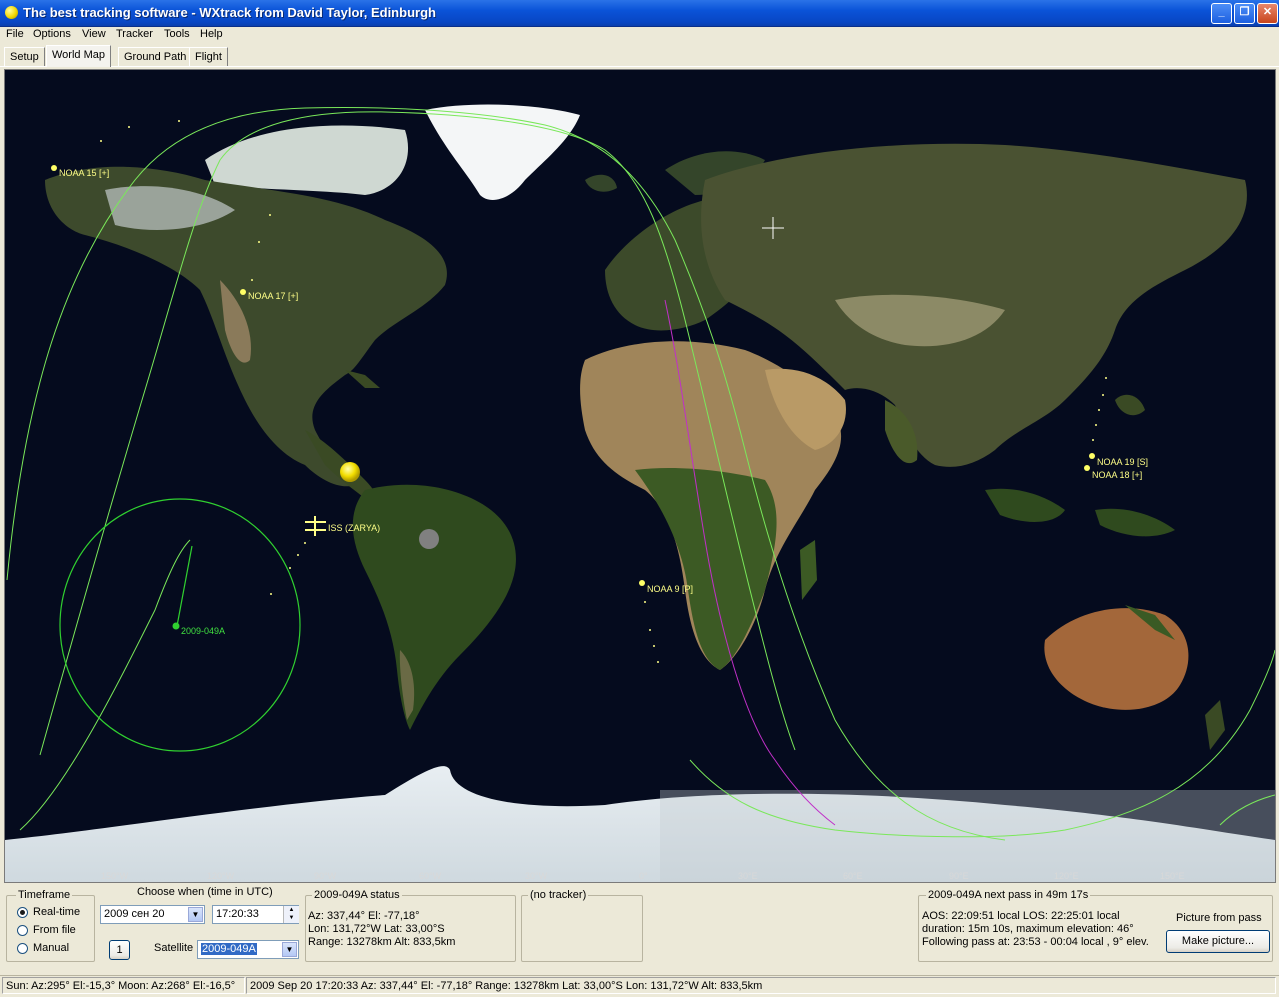 The width and height of the screenshot is (1279, 997). I want to click on menu-tools: Tools, so click(177, 34).